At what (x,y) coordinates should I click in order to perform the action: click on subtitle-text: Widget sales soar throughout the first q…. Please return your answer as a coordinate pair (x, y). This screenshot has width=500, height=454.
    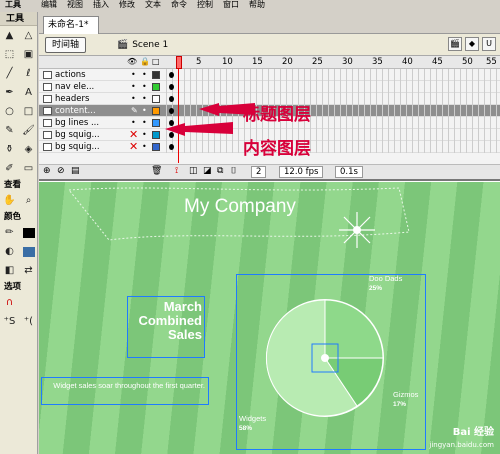
    Looking at the image, I should click on (129, 385).